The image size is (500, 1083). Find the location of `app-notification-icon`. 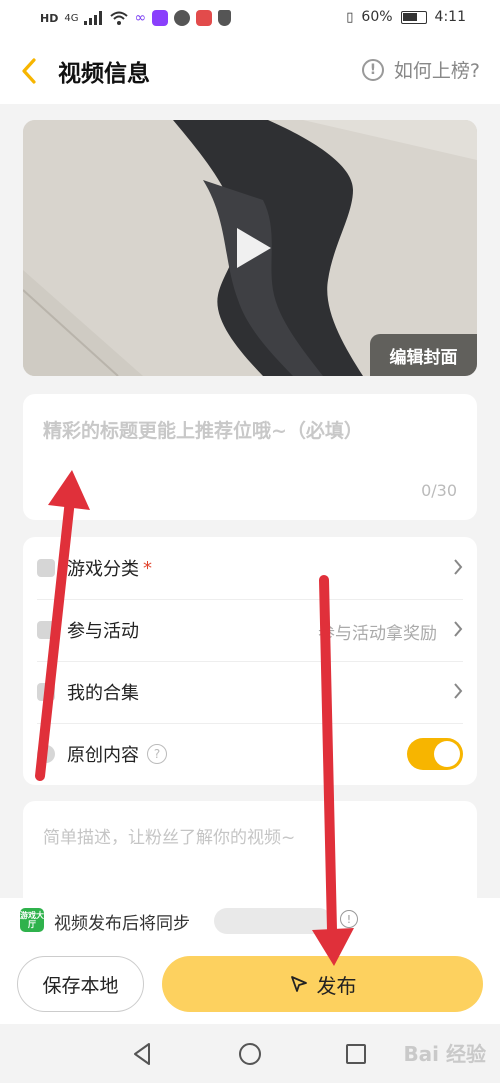

app-notification-icon is located at coordinates (160, 18).